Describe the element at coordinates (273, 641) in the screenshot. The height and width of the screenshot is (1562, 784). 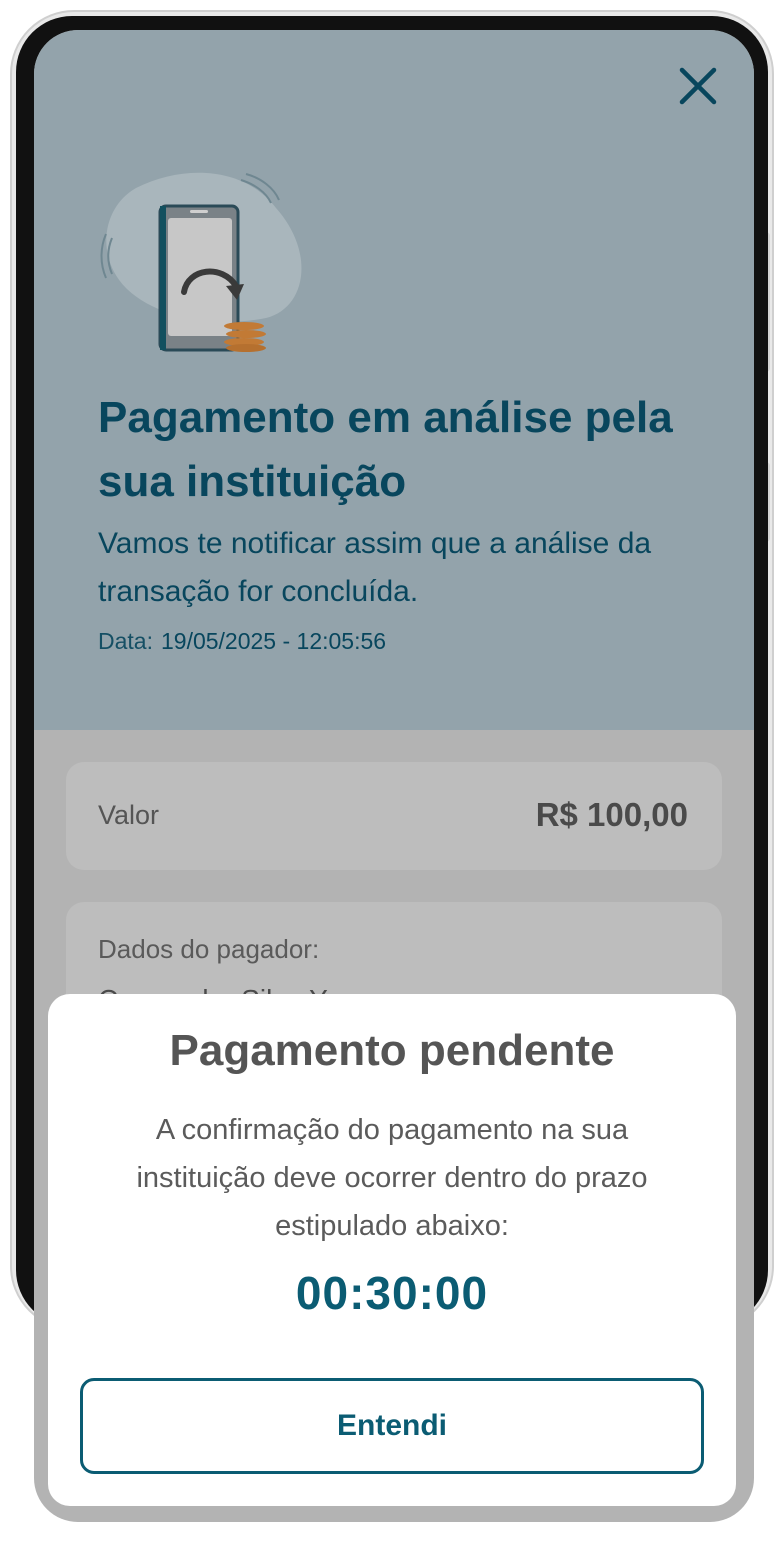
I see `date-value: 19/05/2025 - 12:05:56` at that location.